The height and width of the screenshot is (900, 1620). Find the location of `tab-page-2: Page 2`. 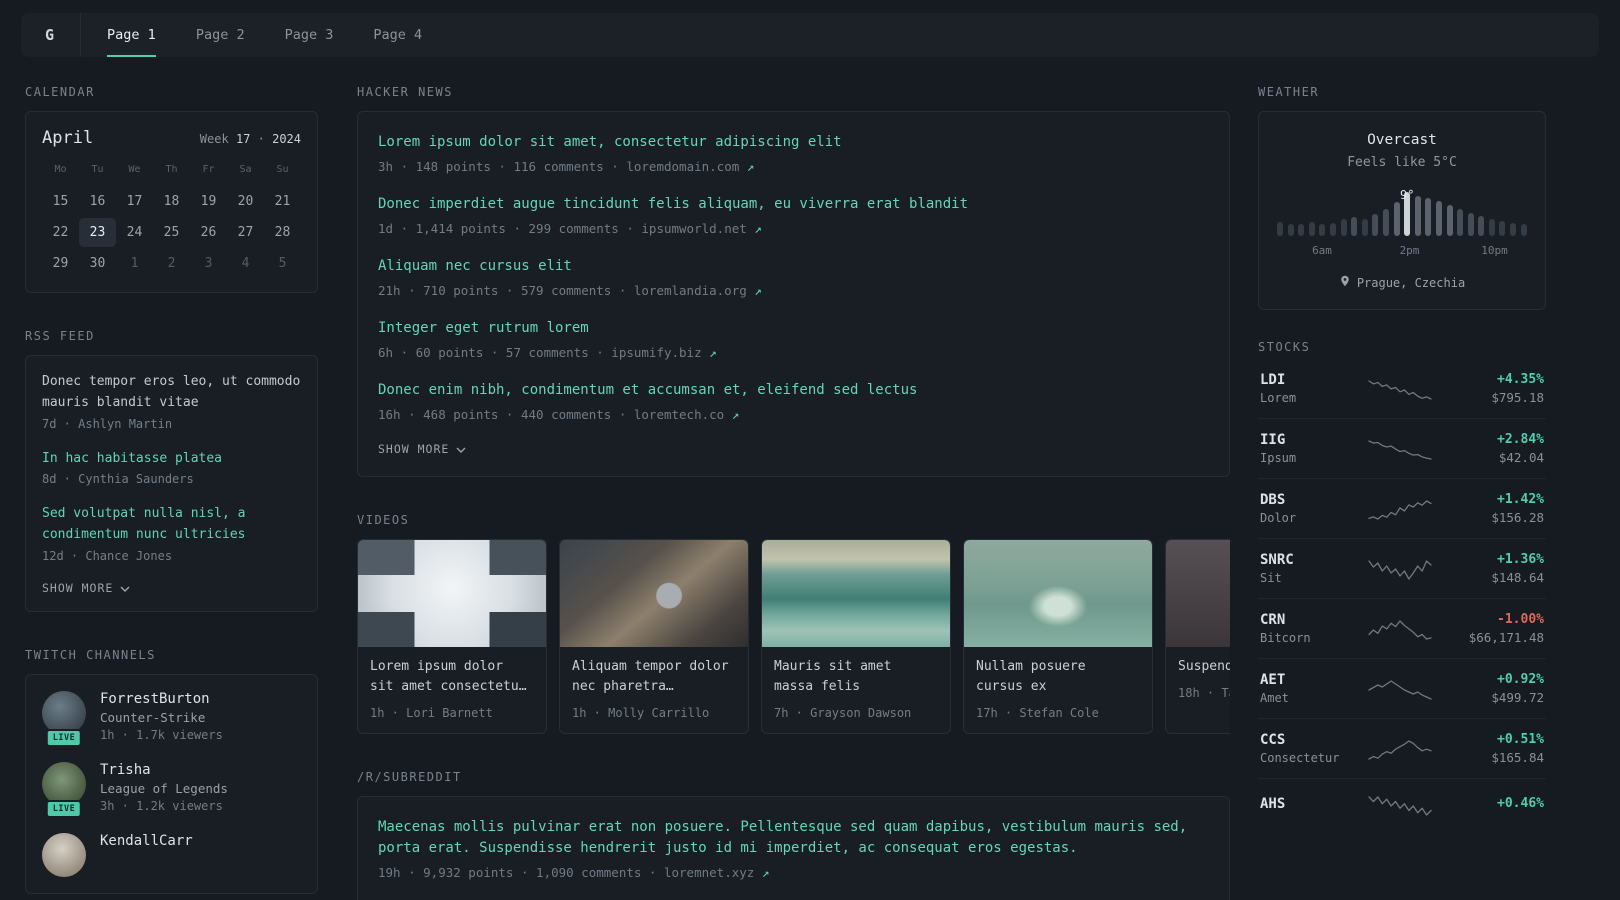

tab-page-2: Page 2 is located at coordinates (220, 35).